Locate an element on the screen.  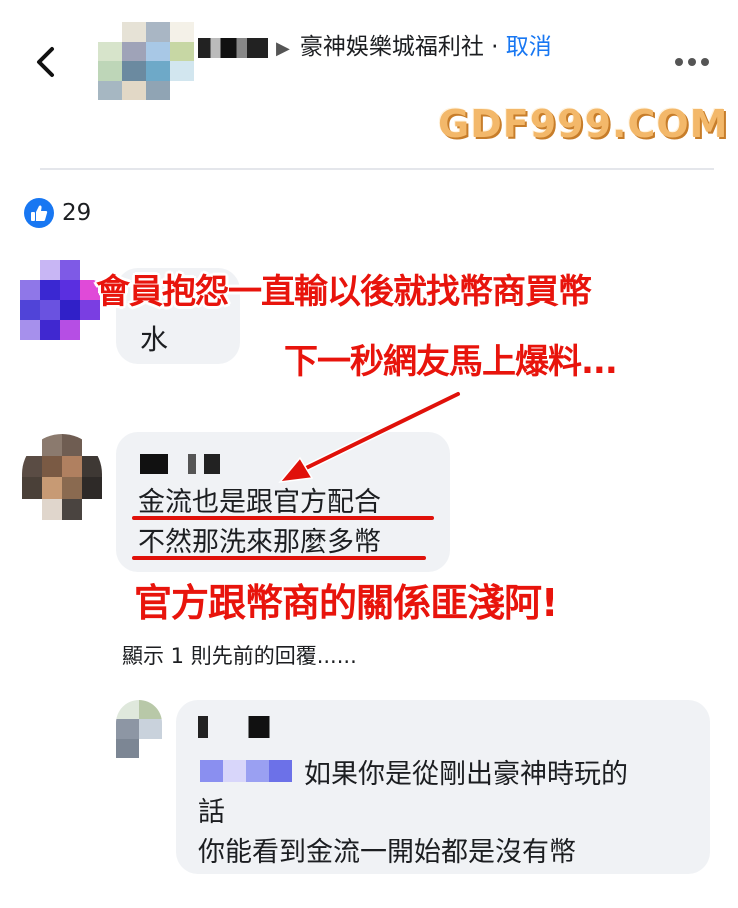
like-thumb-icon is located at coordinates (39, 213).